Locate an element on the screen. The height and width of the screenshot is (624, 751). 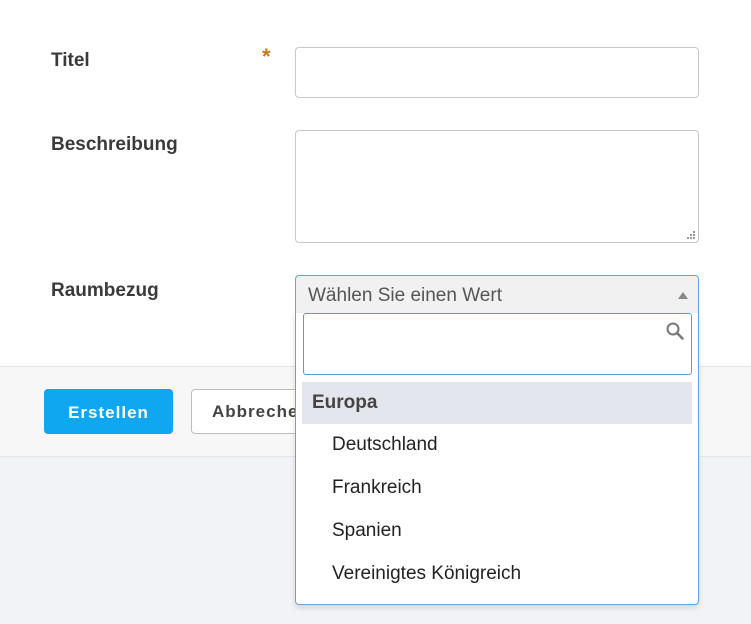
title-input is located at coordinates (497, 72).